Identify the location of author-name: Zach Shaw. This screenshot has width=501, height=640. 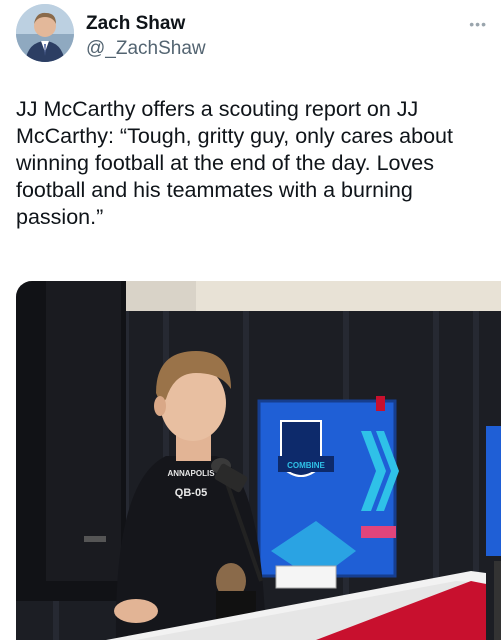
(135, 24).